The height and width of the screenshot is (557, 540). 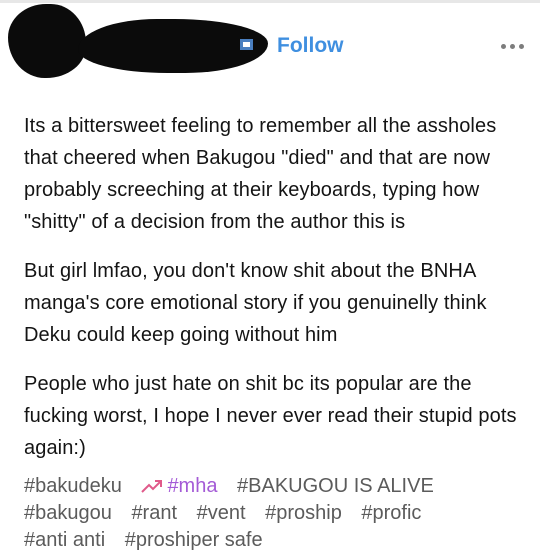 What do you see at coordinates (154, 513) in the screenshot?
I see `tag: #rant` at bounding box center [154, 513].